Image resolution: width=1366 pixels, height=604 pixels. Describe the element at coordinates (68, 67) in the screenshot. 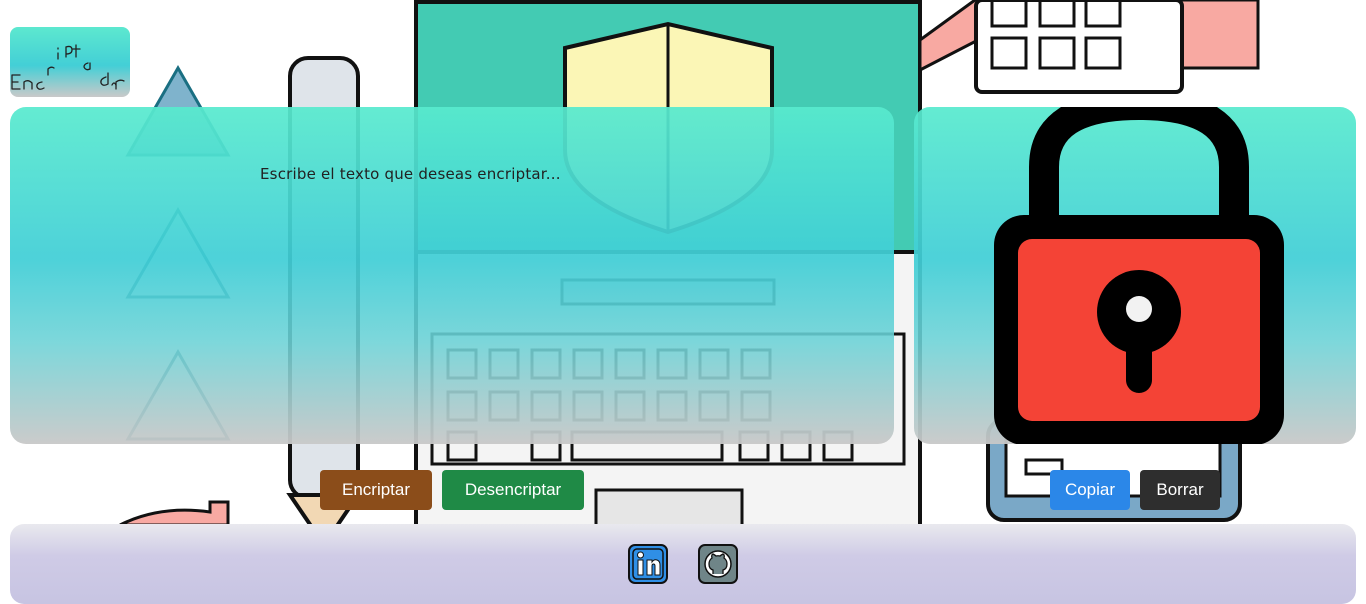

I see `logo-mark` at that location.